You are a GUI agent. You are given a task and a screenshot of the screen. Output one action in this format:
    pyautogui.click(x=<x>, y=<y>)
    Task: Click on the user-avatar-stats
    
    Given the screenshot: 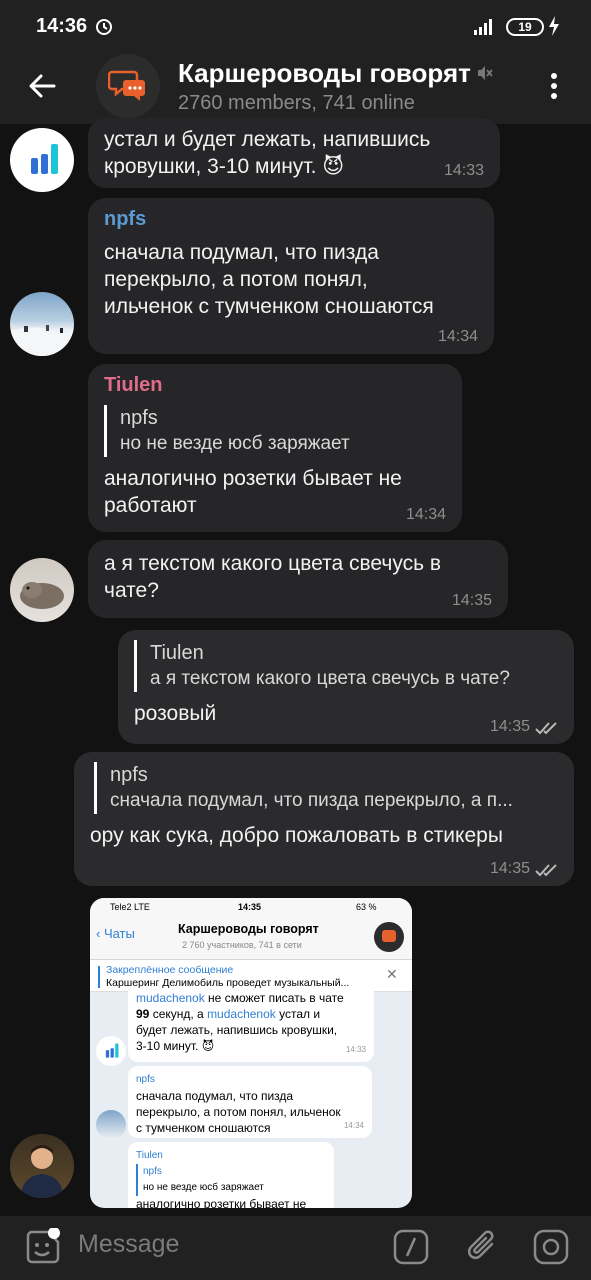 What is the action you would take?
    pyautogui.click(x=42, y=160)
    